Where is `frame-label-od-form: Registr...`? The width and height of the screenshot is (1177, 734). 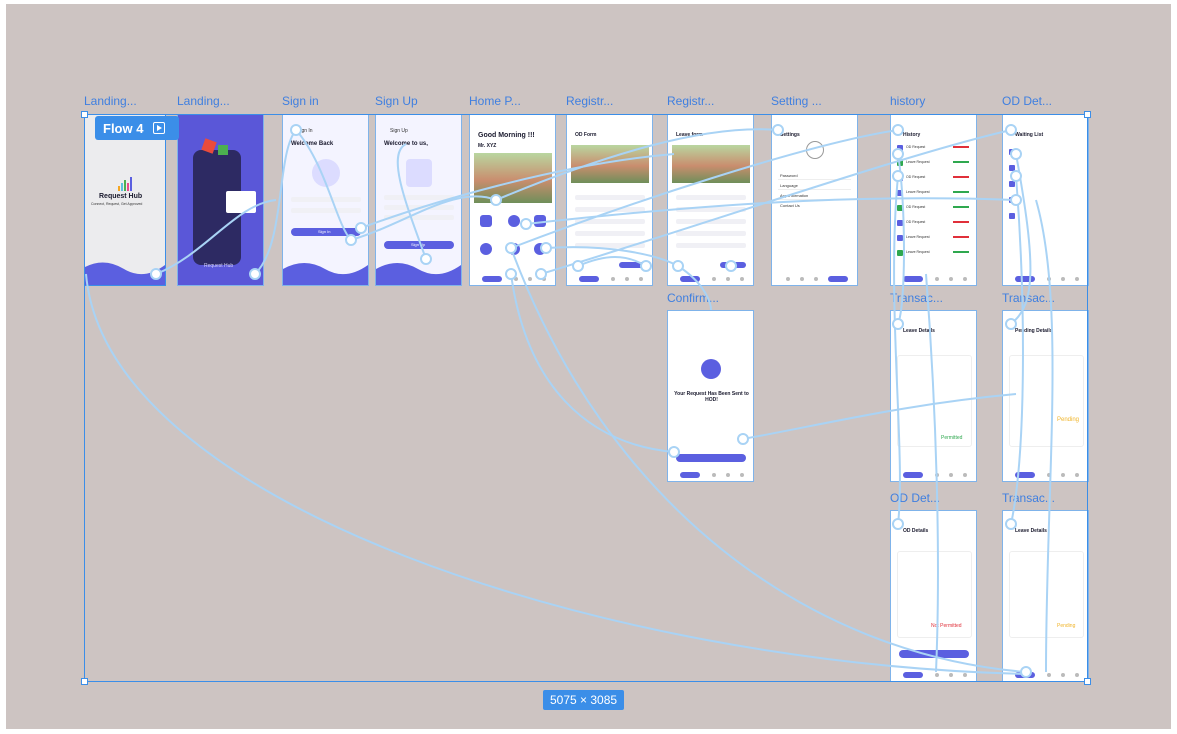 frame-label-od-form: Registr... is located at coordinates (589, 101).